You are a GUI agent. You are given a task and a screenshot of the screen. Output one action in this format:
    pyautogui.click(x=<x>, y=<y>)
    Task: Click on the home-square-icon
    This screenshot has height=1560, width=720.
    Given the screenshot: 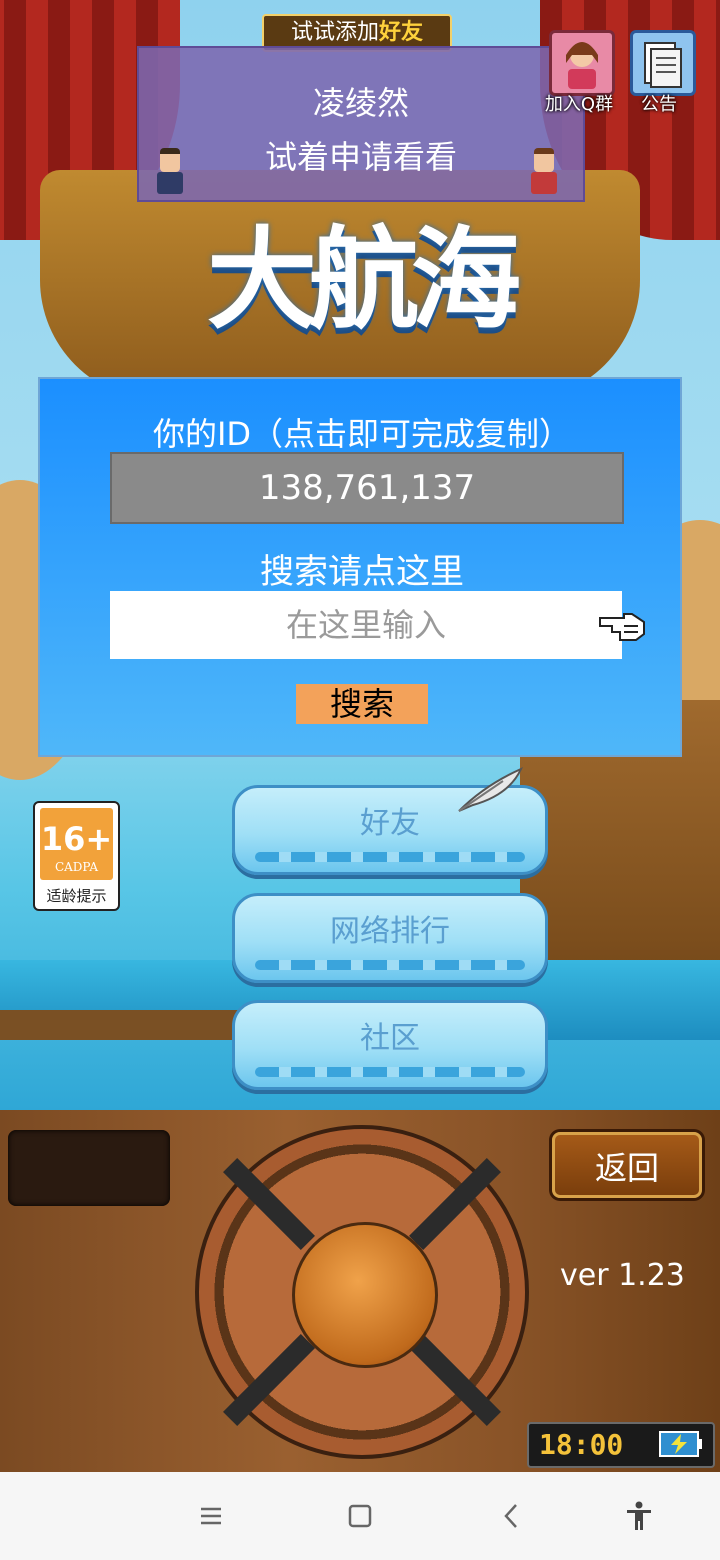 What is the action you would take?
    pyautogui.click(x=360, y=1516)
    